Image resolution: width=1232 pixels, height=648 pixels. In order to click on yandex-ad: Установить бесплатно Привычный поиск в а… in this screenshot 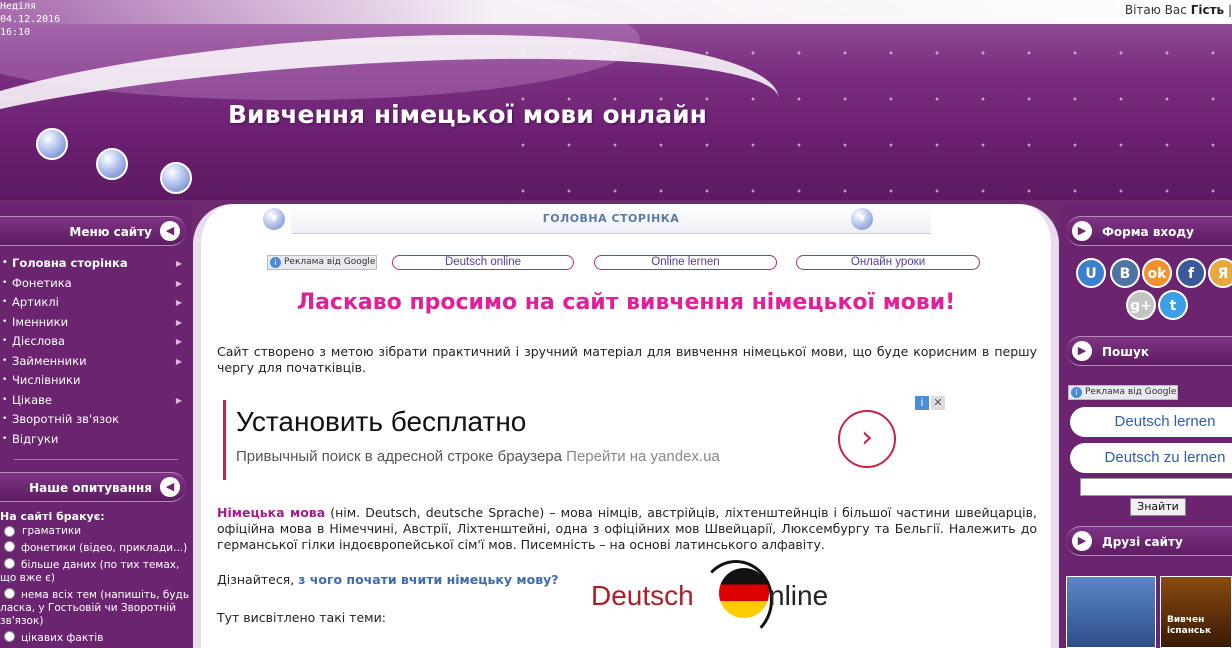, I will do `click(588, 440)`.